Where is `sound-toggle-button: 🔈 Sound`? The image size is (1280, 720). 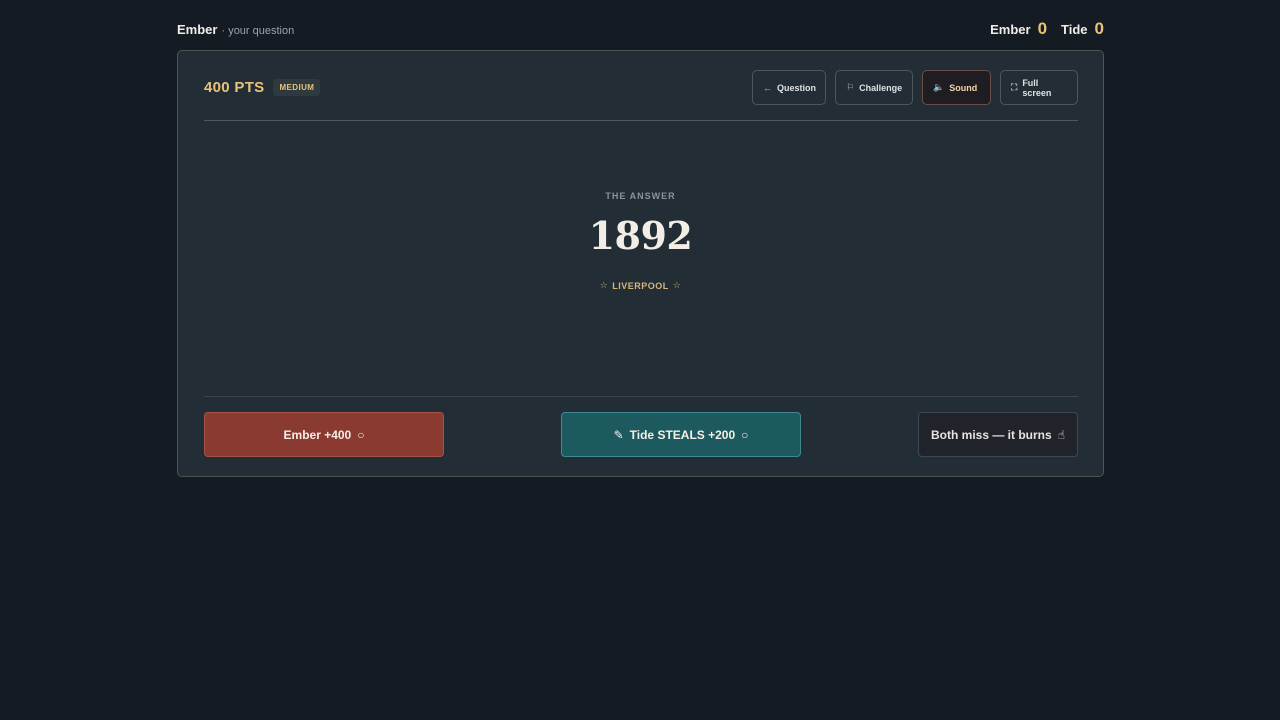 sound-toggle-button: 🔈 Sound is located at coordinates (956, 87).